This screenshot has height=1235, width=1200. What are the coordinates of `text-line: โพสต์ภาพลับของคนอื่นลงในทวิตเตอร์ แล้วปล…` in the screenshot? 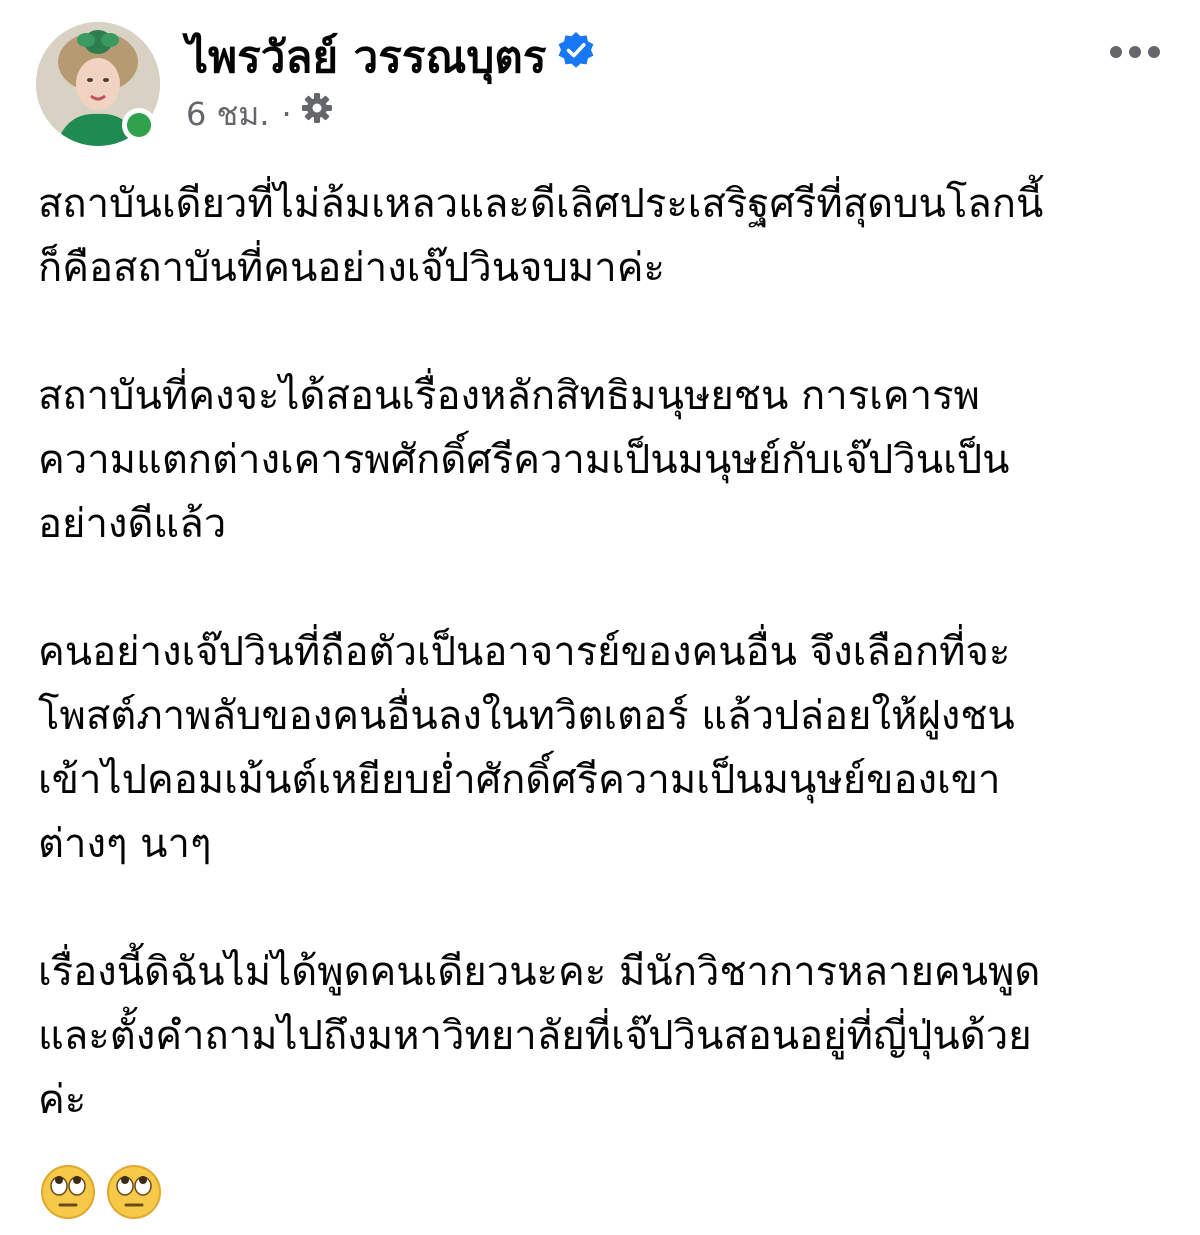 It's located at (526, 716).